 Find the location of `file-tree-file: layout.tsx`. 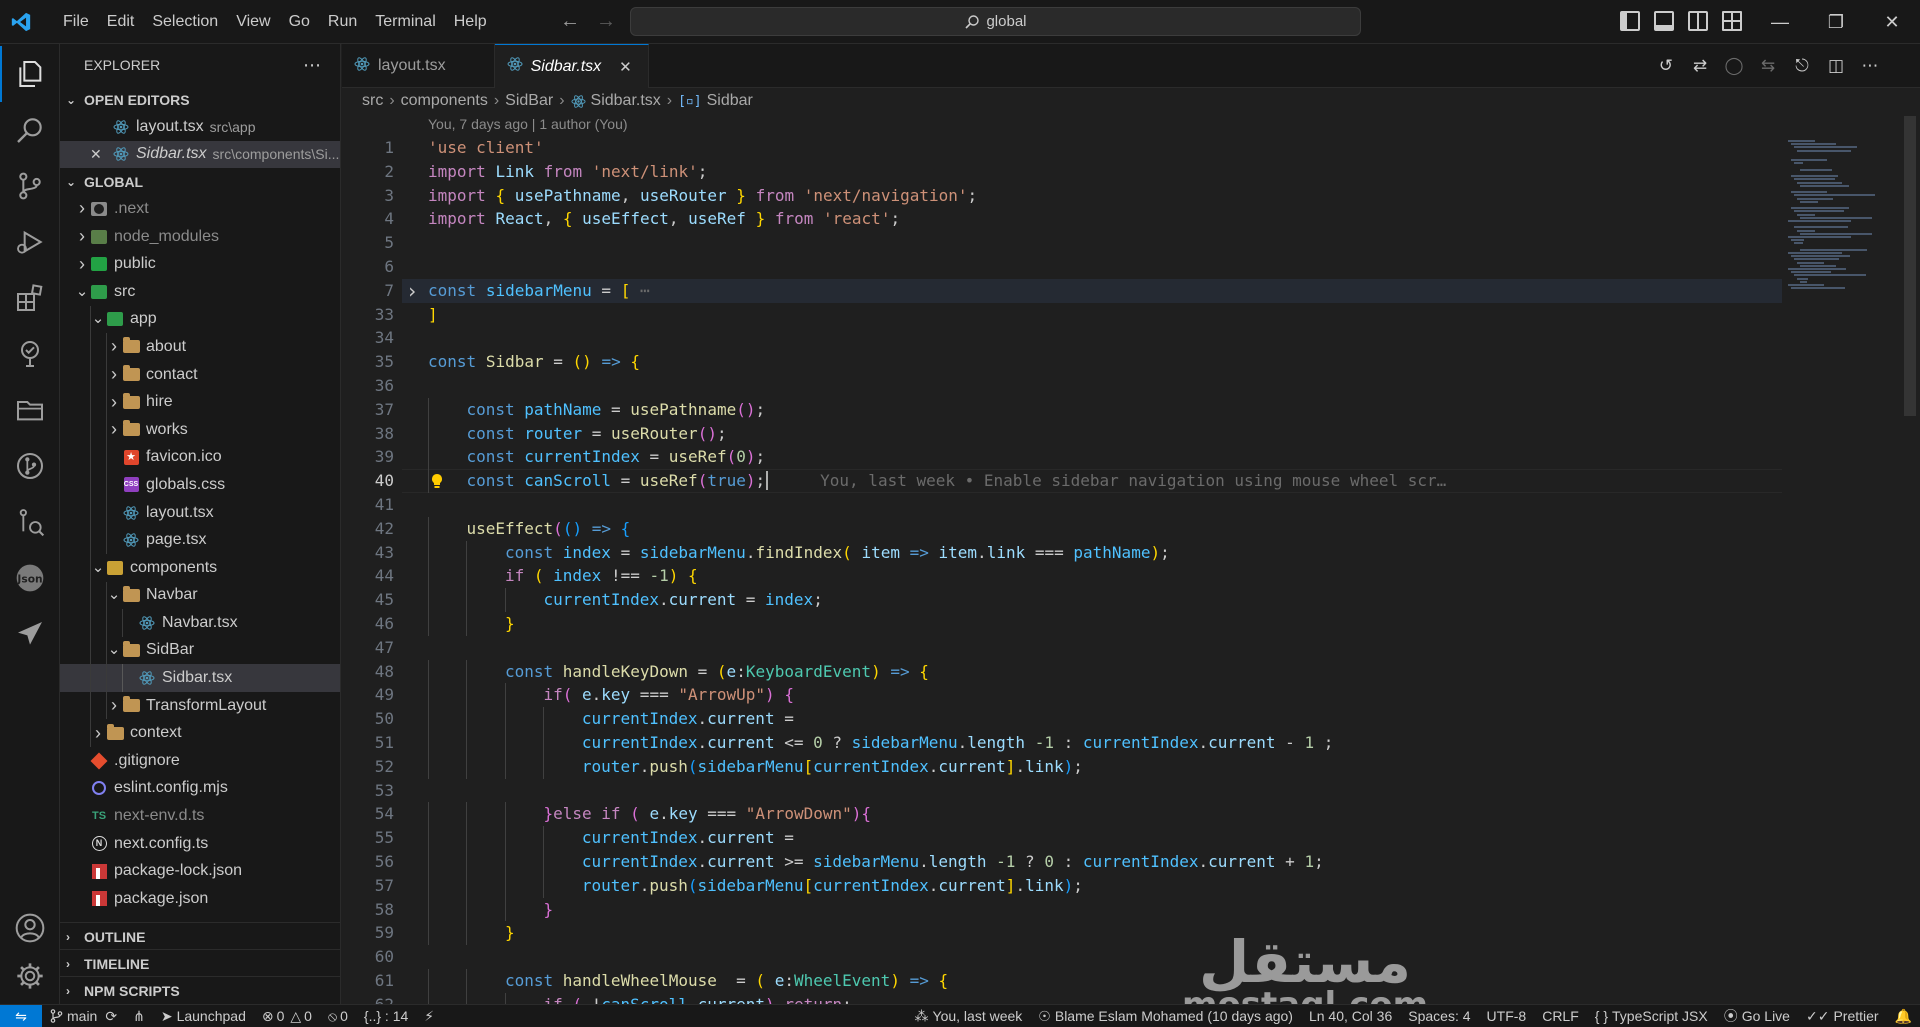

file-tree-file: layout.tsx is located at coordinates (200, 512).